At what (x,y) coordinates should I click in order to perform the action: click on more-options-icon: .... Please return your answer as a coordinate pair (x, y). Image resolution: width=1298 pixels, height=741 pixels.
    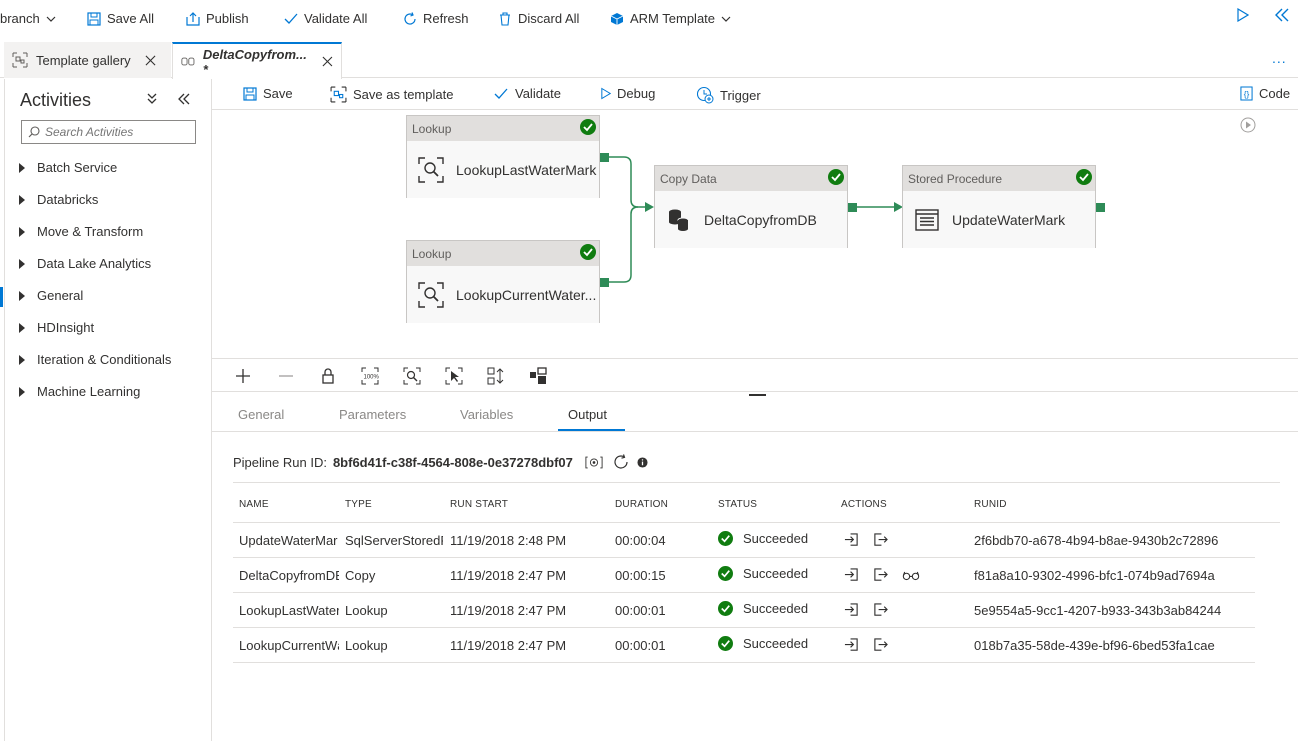
    Looking at the image, I should click on (1279, 58).